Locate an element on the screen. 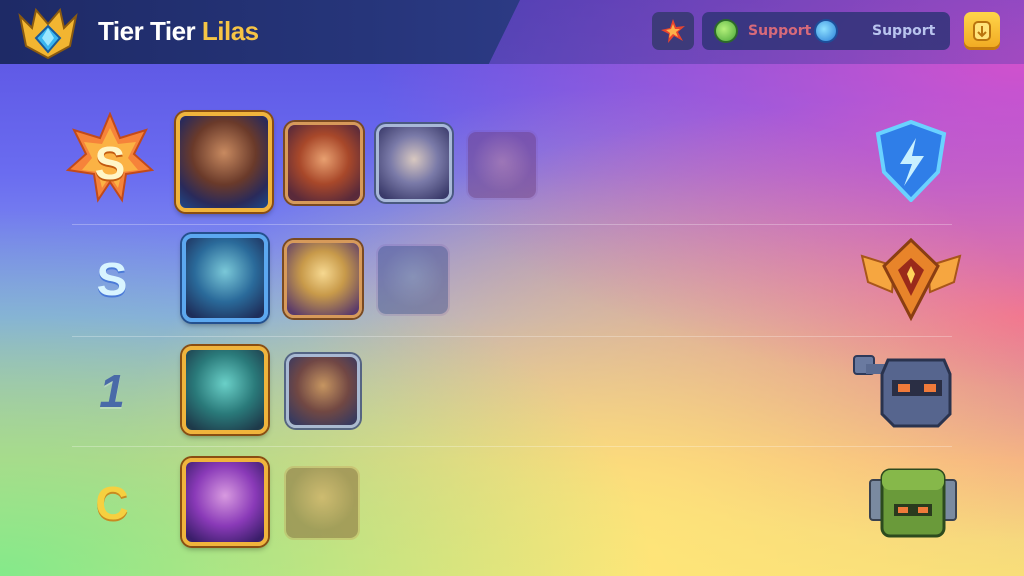  alert-burst-icon is located at coordinates (673, 31).